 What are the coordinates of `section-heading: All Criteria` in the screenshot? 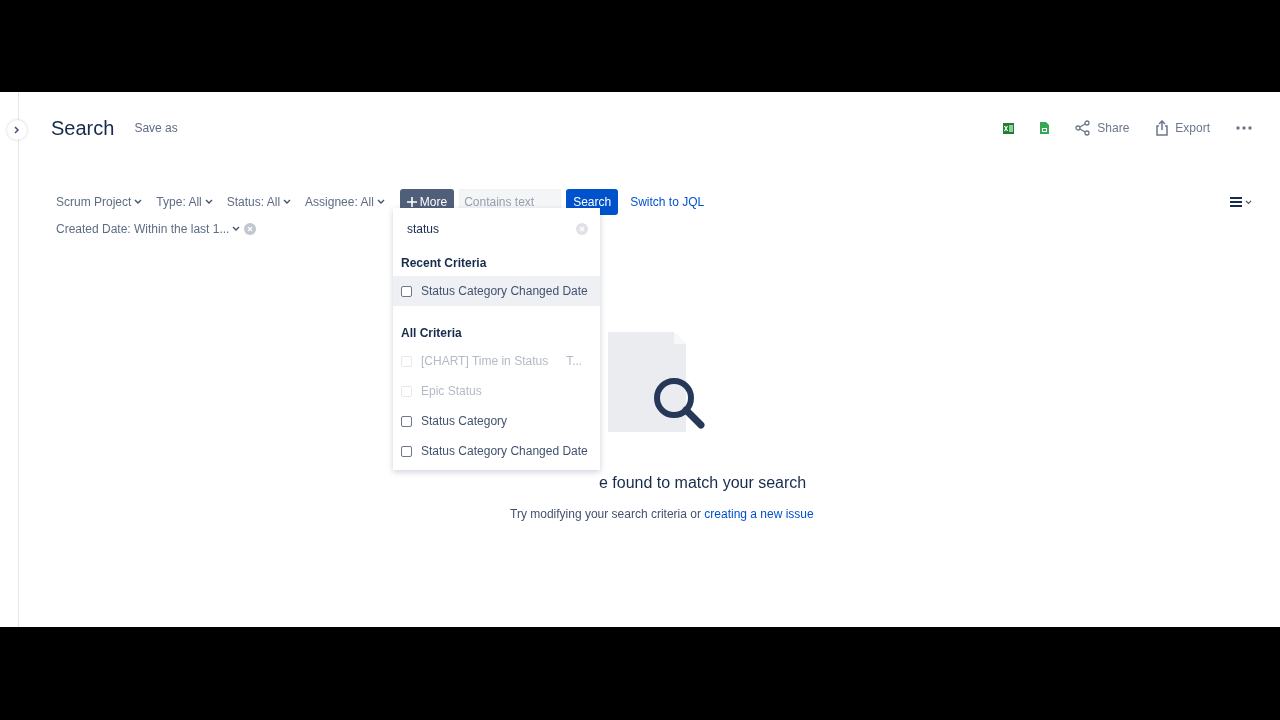 It's located at (431, 333).